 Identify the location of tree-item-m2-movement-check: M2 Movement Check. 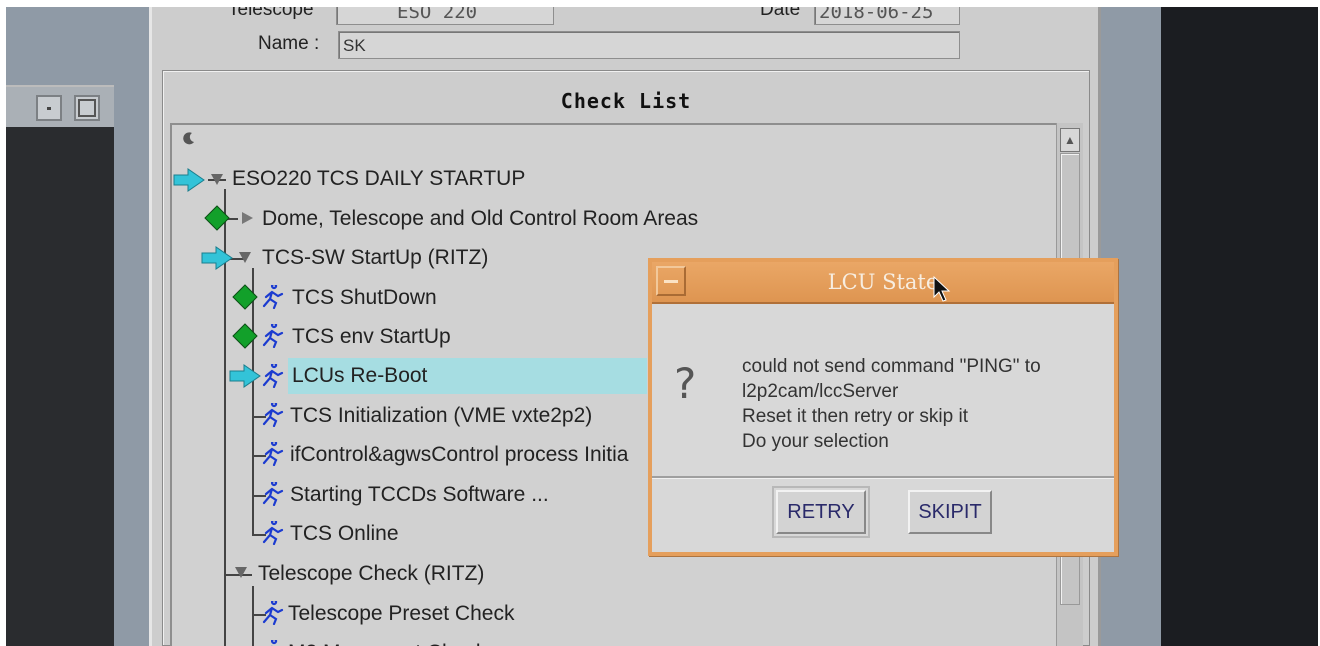
(387, 640).